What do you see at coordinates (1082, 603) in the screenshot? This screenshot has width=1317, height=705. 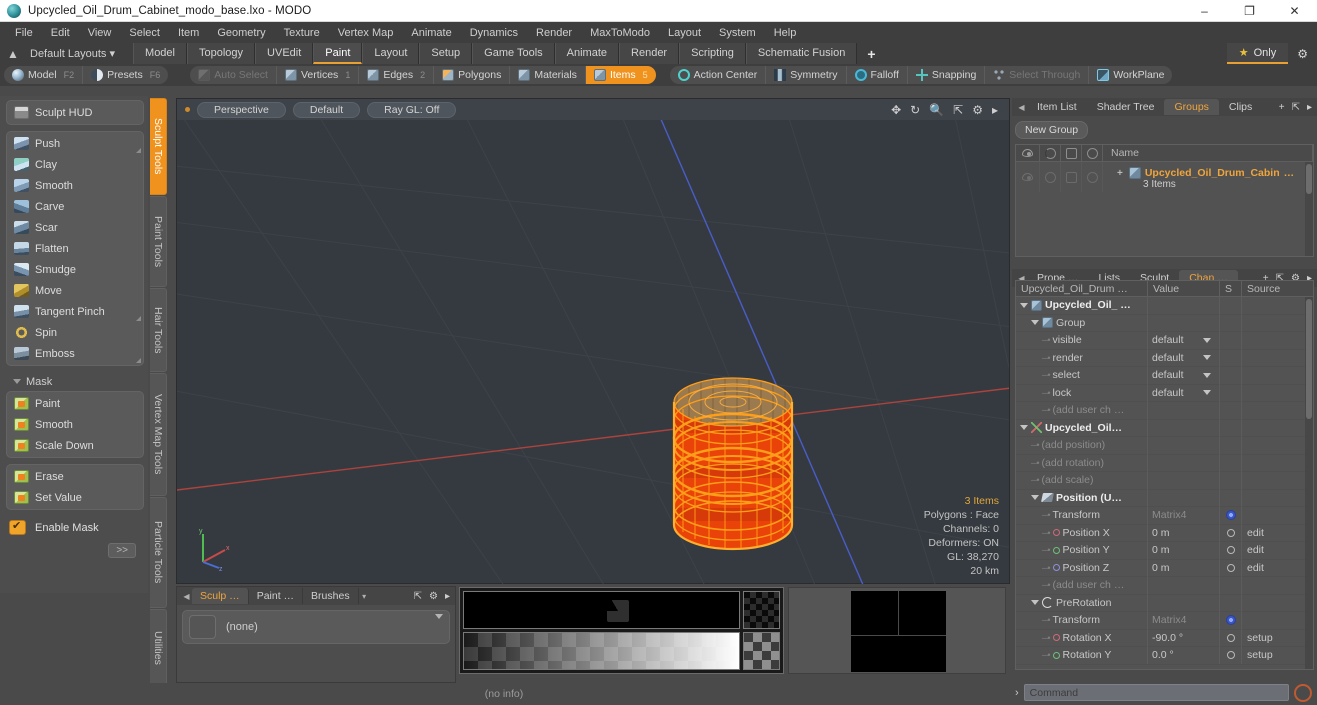 I see `channel-name-cell: PreRotation` at bounding box center [1082, 603].